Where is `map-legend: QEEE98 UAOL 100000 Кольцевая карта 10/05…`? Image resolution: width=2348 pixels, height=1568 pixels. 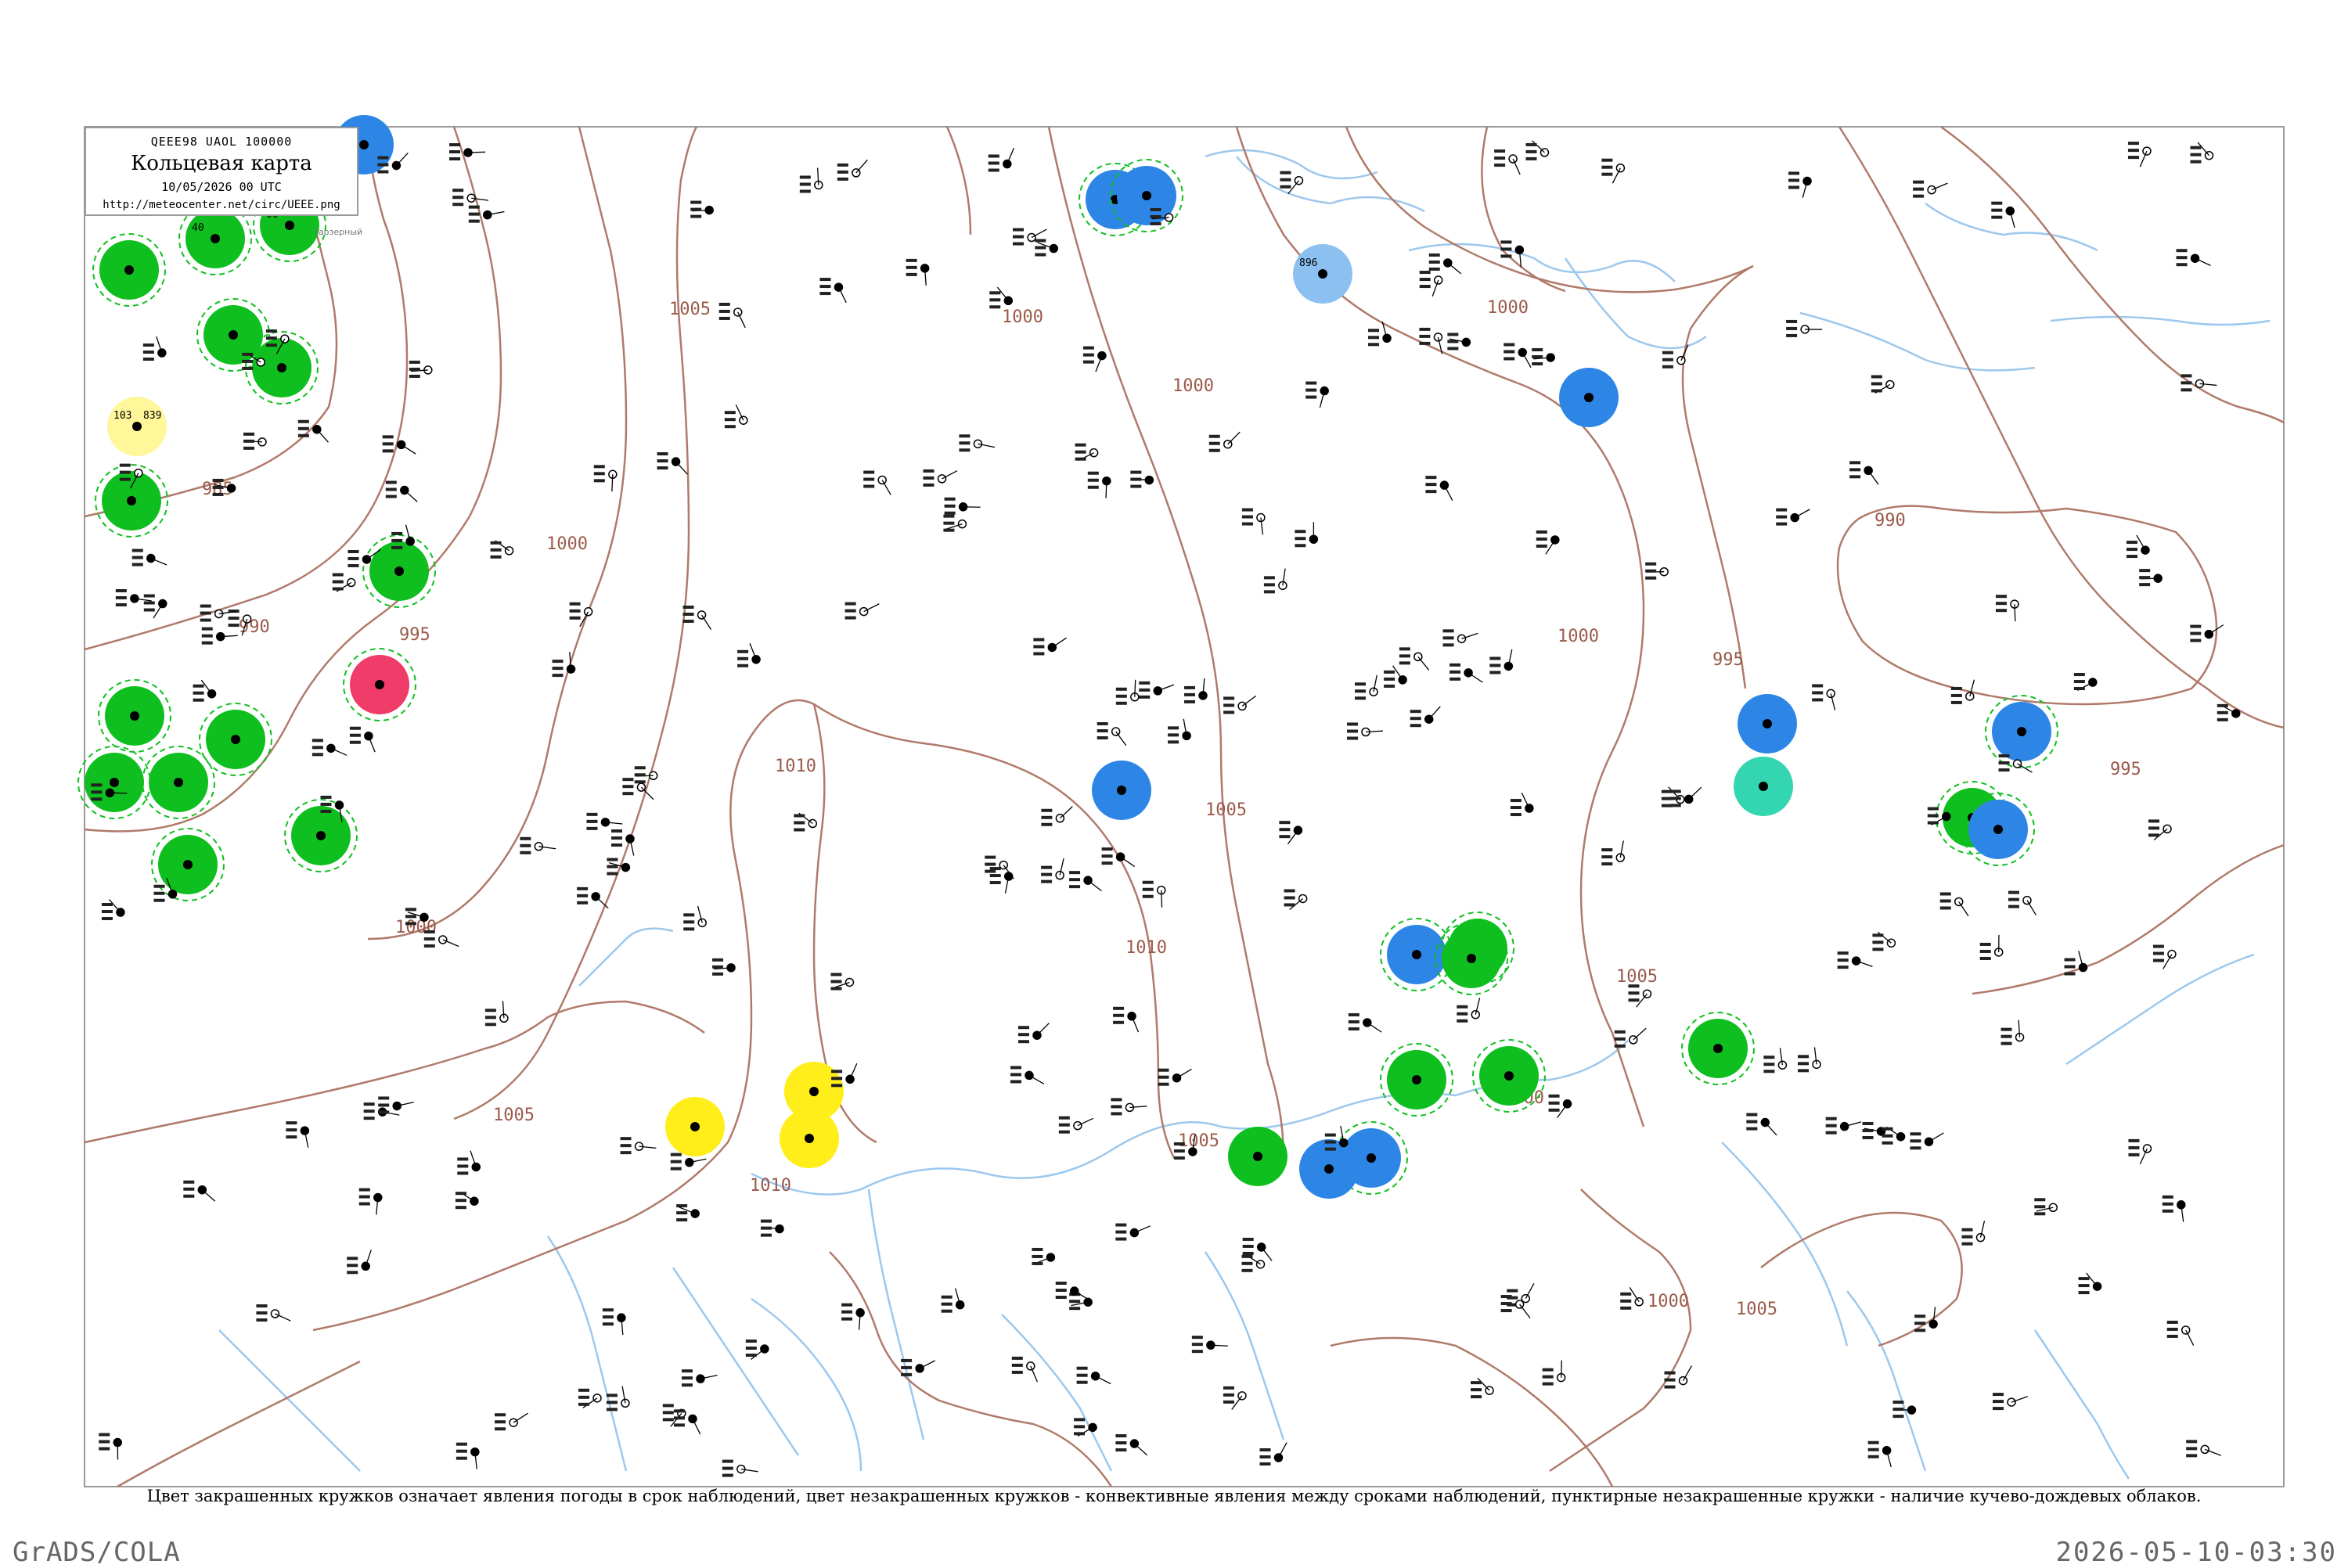 map-legend: QEEE98 UAOL 100000 Кольцевая карта 10/05… is located at coordinates (221, 171).